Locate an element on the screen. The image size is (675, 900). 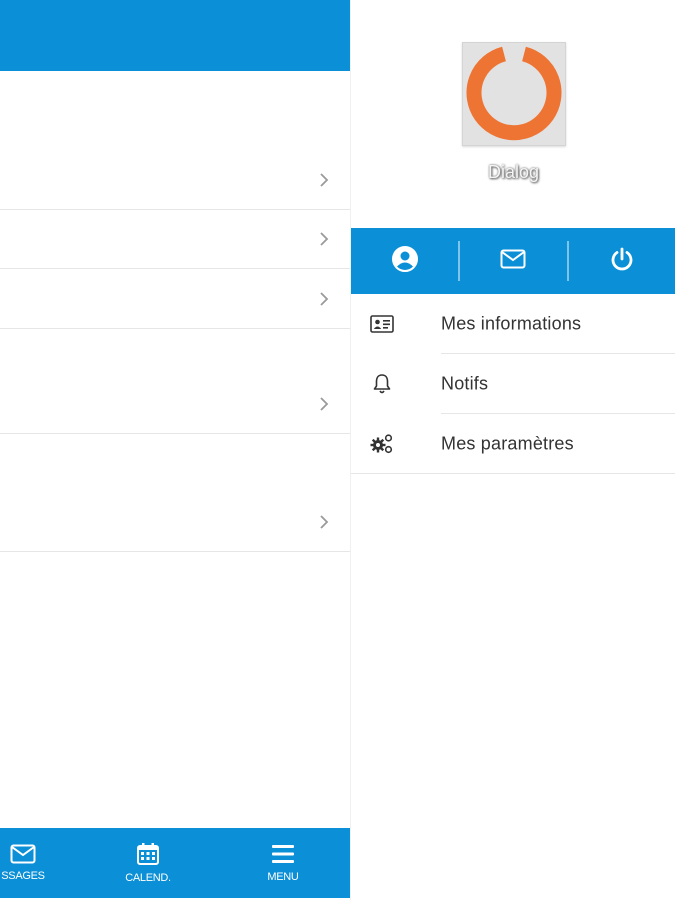
nav-menu: MENU is located at coordinates (283, 863).